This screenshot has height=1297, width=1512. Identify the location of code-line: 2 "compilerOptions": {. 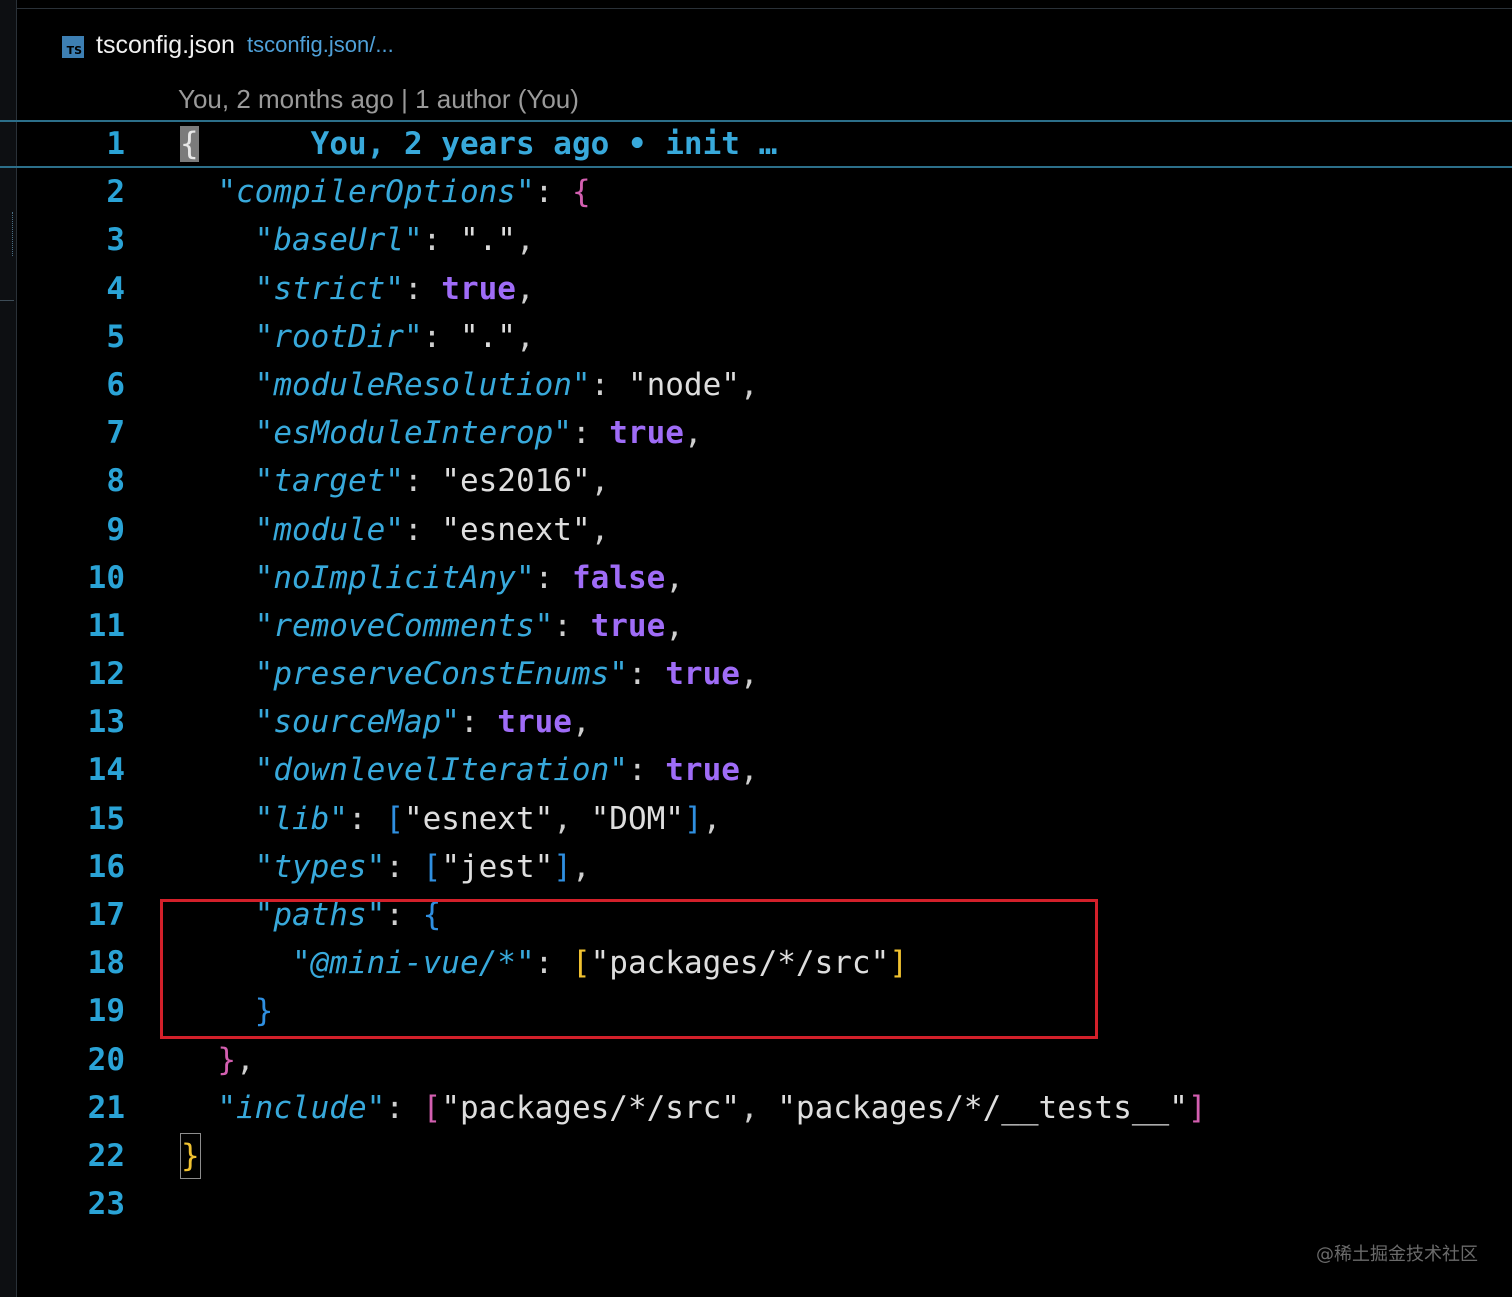
(756, 192).